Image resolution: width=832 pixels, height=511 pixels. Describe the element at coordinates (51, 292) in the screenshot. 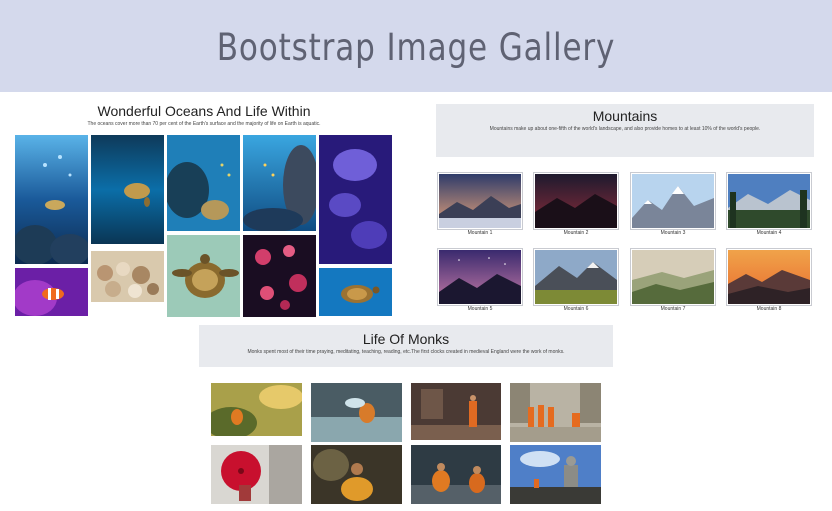

I see `ocean-photo-clownfish` at that location.